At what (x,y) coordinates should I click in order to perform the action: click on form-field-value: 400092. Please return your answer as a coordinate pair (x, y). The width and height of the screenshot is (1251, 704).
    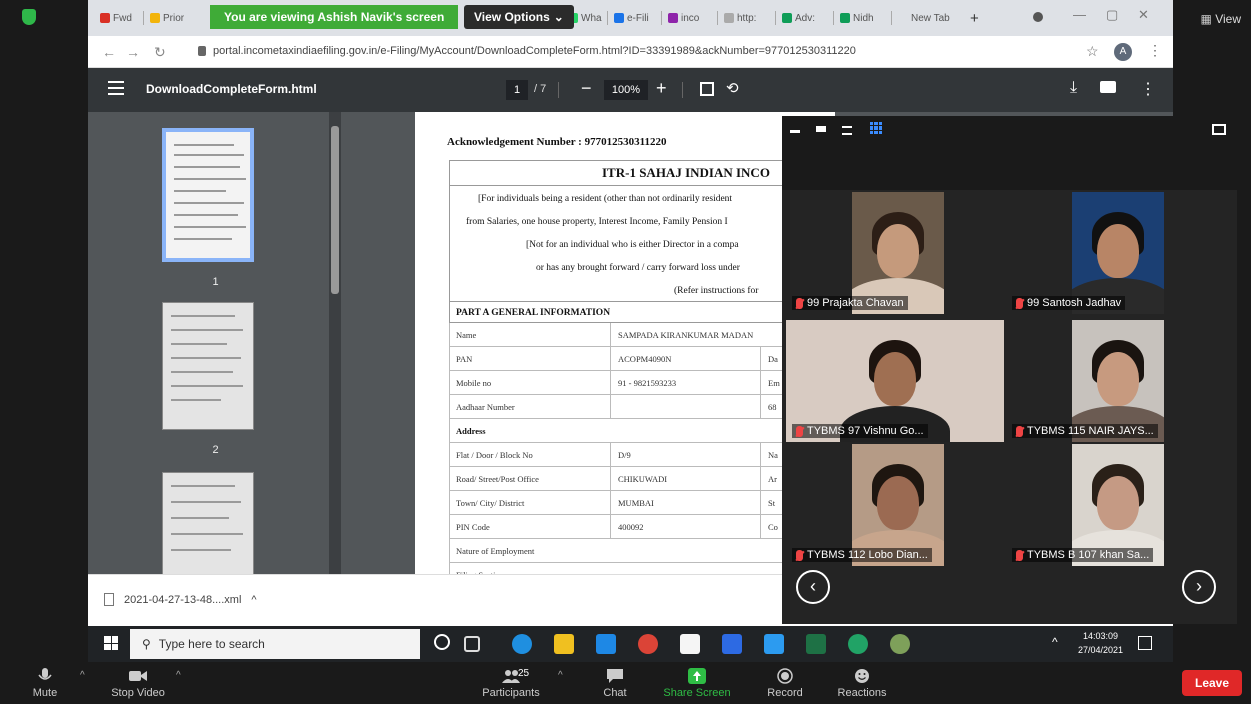
    Looking at the image, I should click on (631, 527).